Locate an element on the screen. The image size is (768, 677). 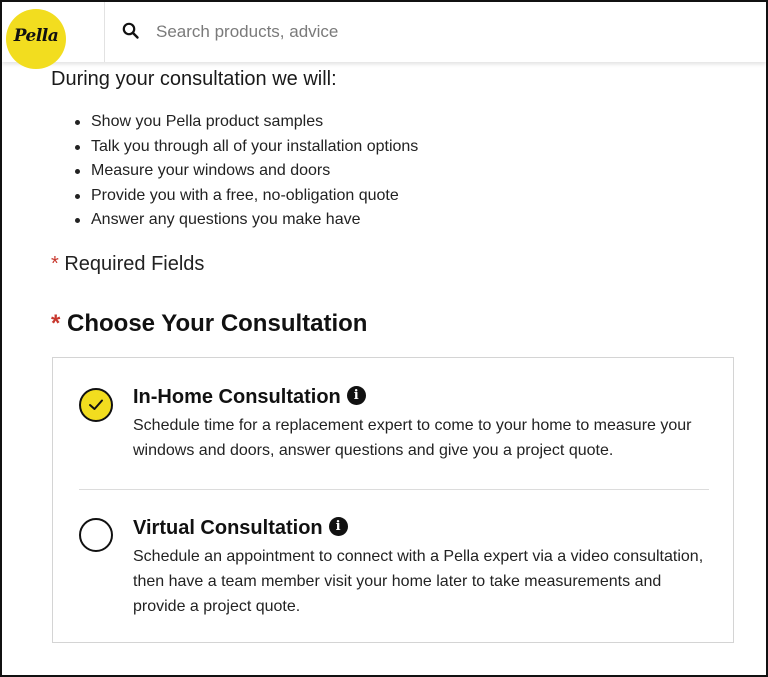
site-header: Pella is located at coordinates (384, 35).